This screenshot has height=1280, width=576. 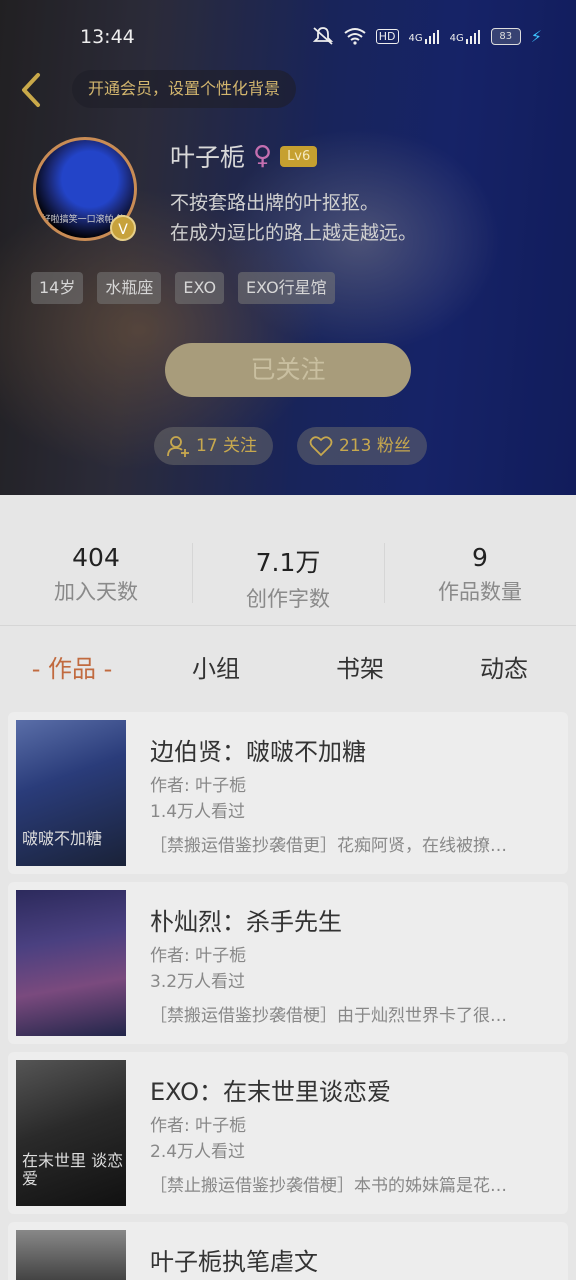 I want to click on status-time: 13:44, so click(x=107, y=37).